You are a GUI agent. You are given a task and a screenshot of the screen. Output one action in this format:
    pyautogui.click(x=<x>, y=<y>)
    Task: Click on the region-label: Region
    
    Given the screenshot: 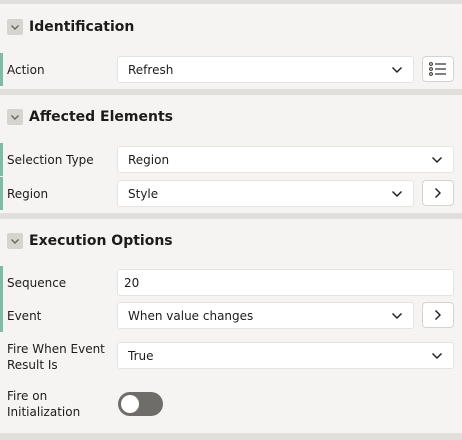 What is the action you would take?
    pyautogui.click(x=28, y=194)
    